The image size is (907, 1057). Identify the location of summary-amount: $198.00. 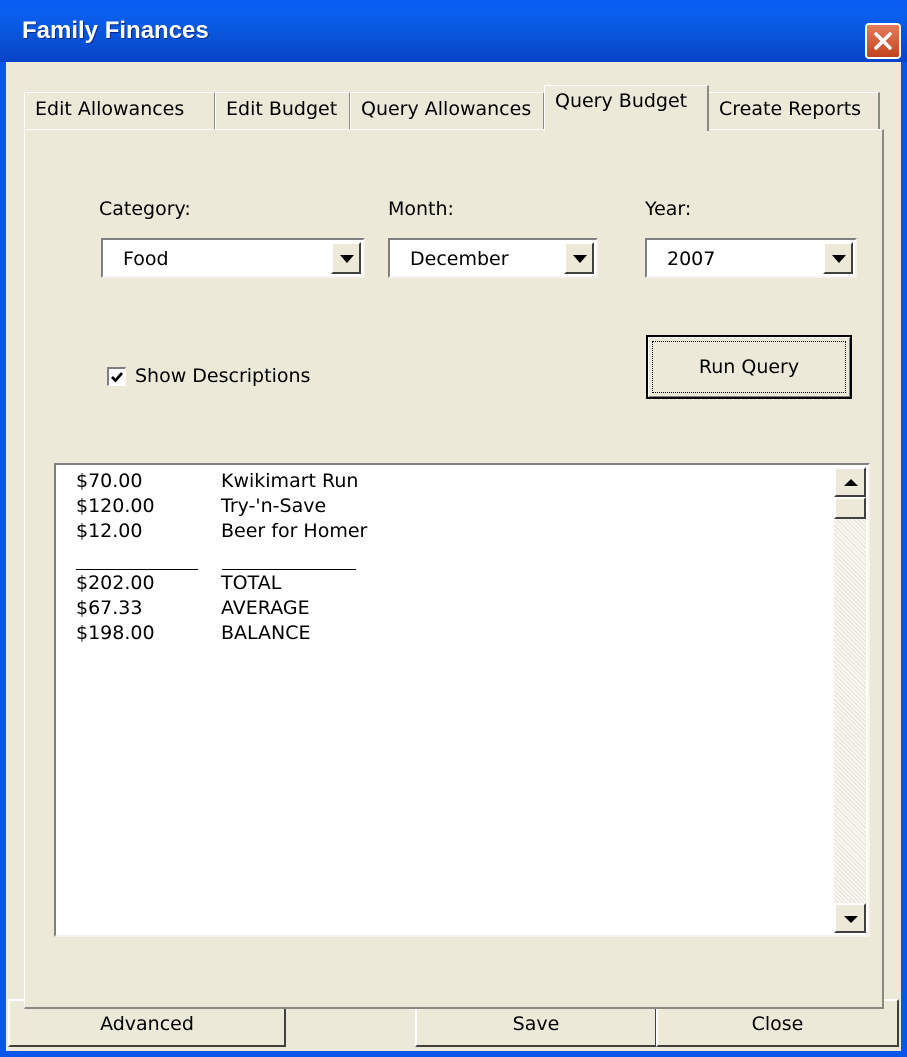
(115, 633).